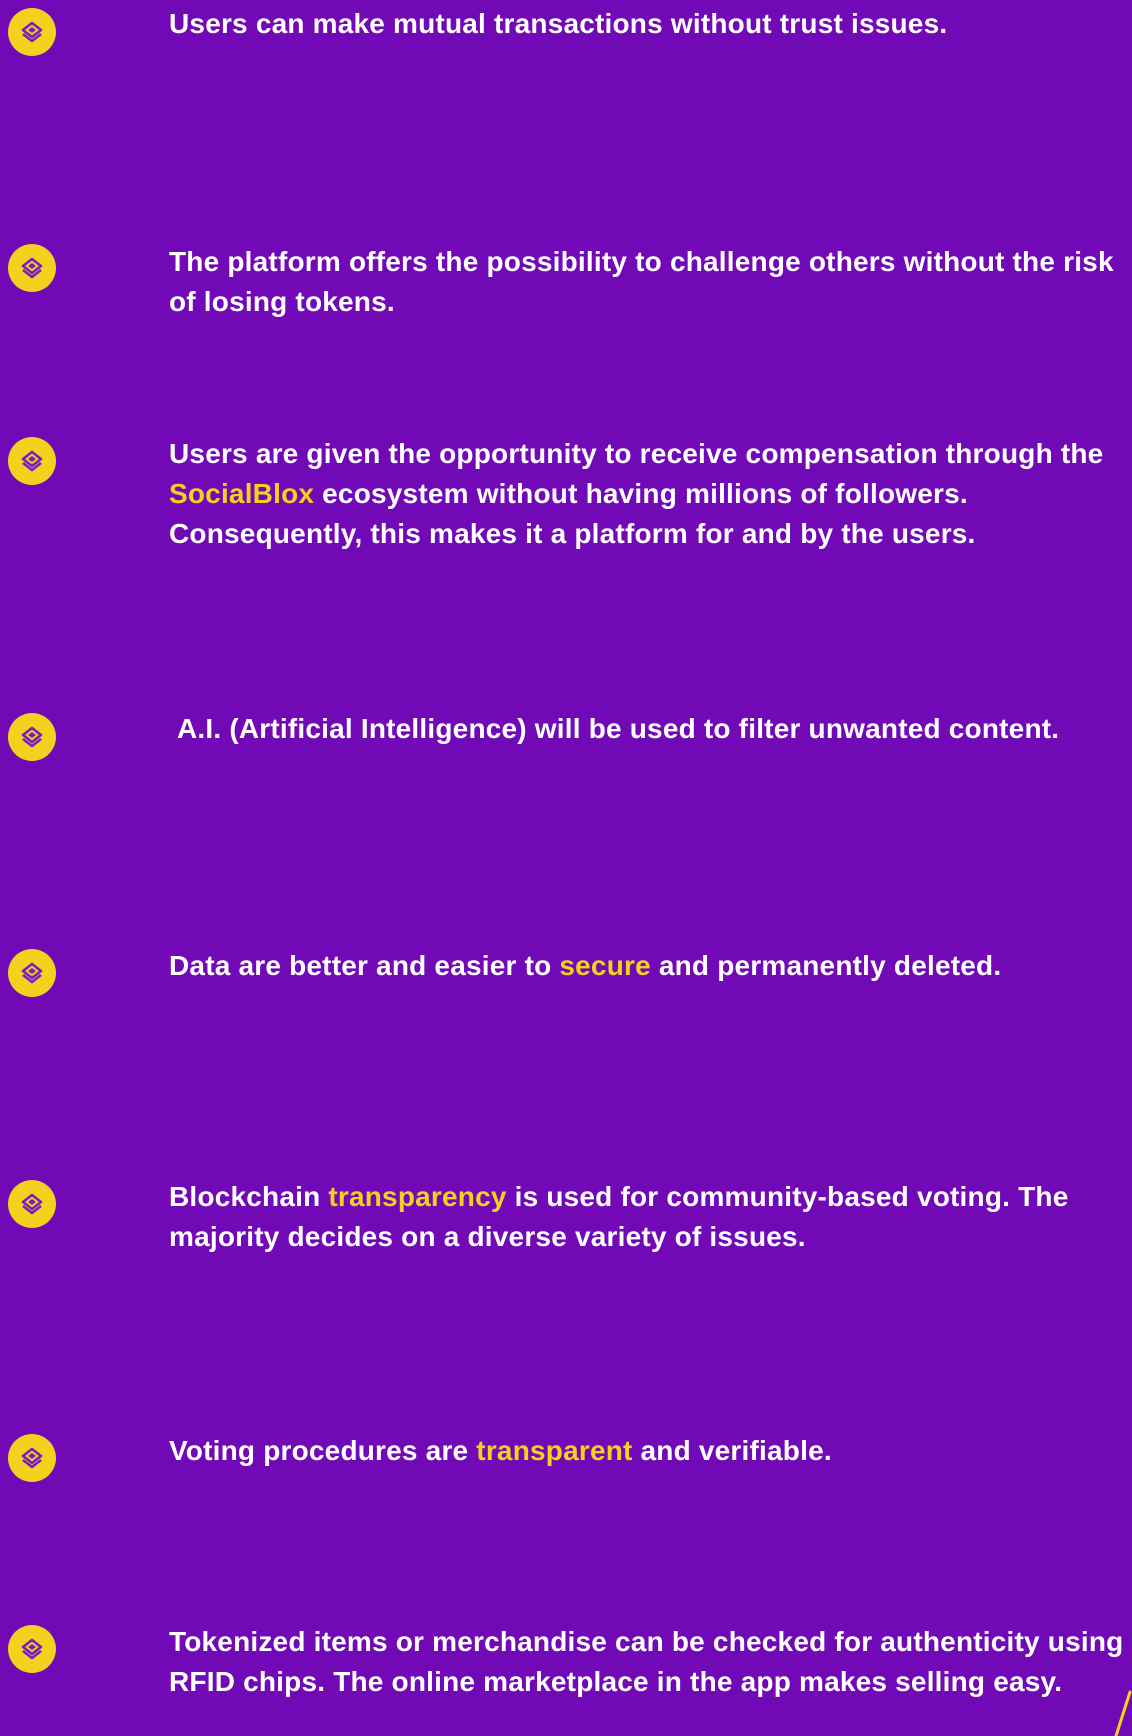 The width and height of the screenshot is (1132, 1736). Describe the element at coordinates (364, 965) in the screenshot. I see `feature-text-part: Data are better and easier to` at that location.